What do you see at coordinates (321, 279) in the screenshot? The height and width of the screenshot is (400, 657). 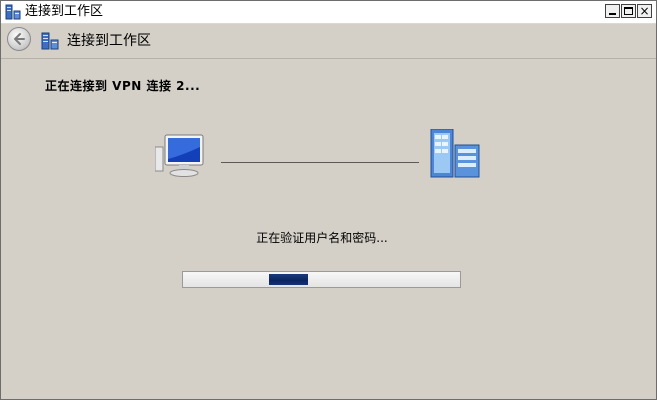 I see `progress-bar` at bounding box center [321, 279].